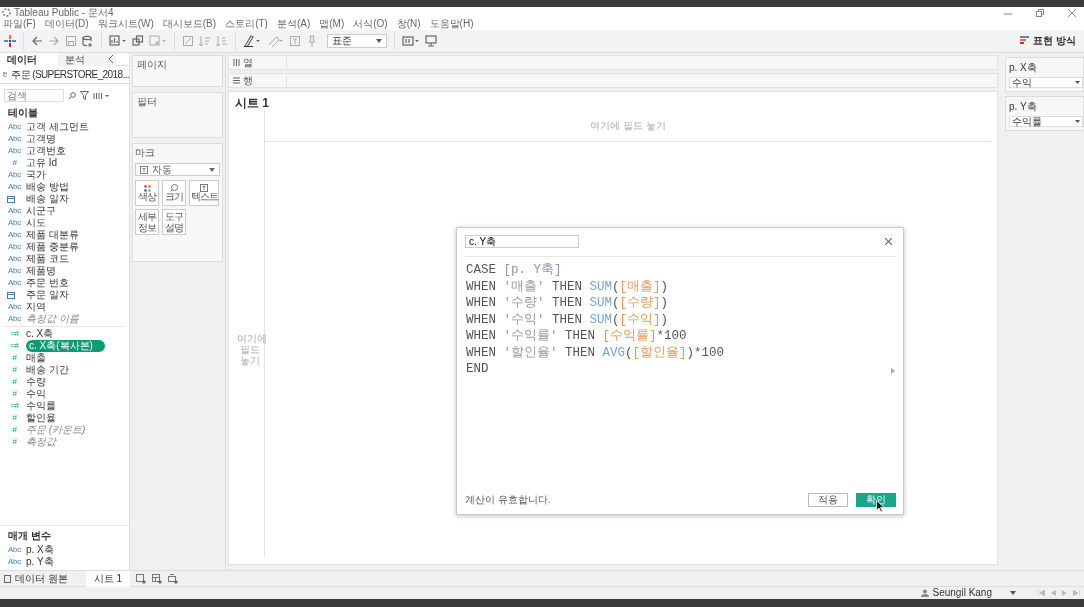  I want to click on parameter-dropdown: 수익률, so click(1046, 121).